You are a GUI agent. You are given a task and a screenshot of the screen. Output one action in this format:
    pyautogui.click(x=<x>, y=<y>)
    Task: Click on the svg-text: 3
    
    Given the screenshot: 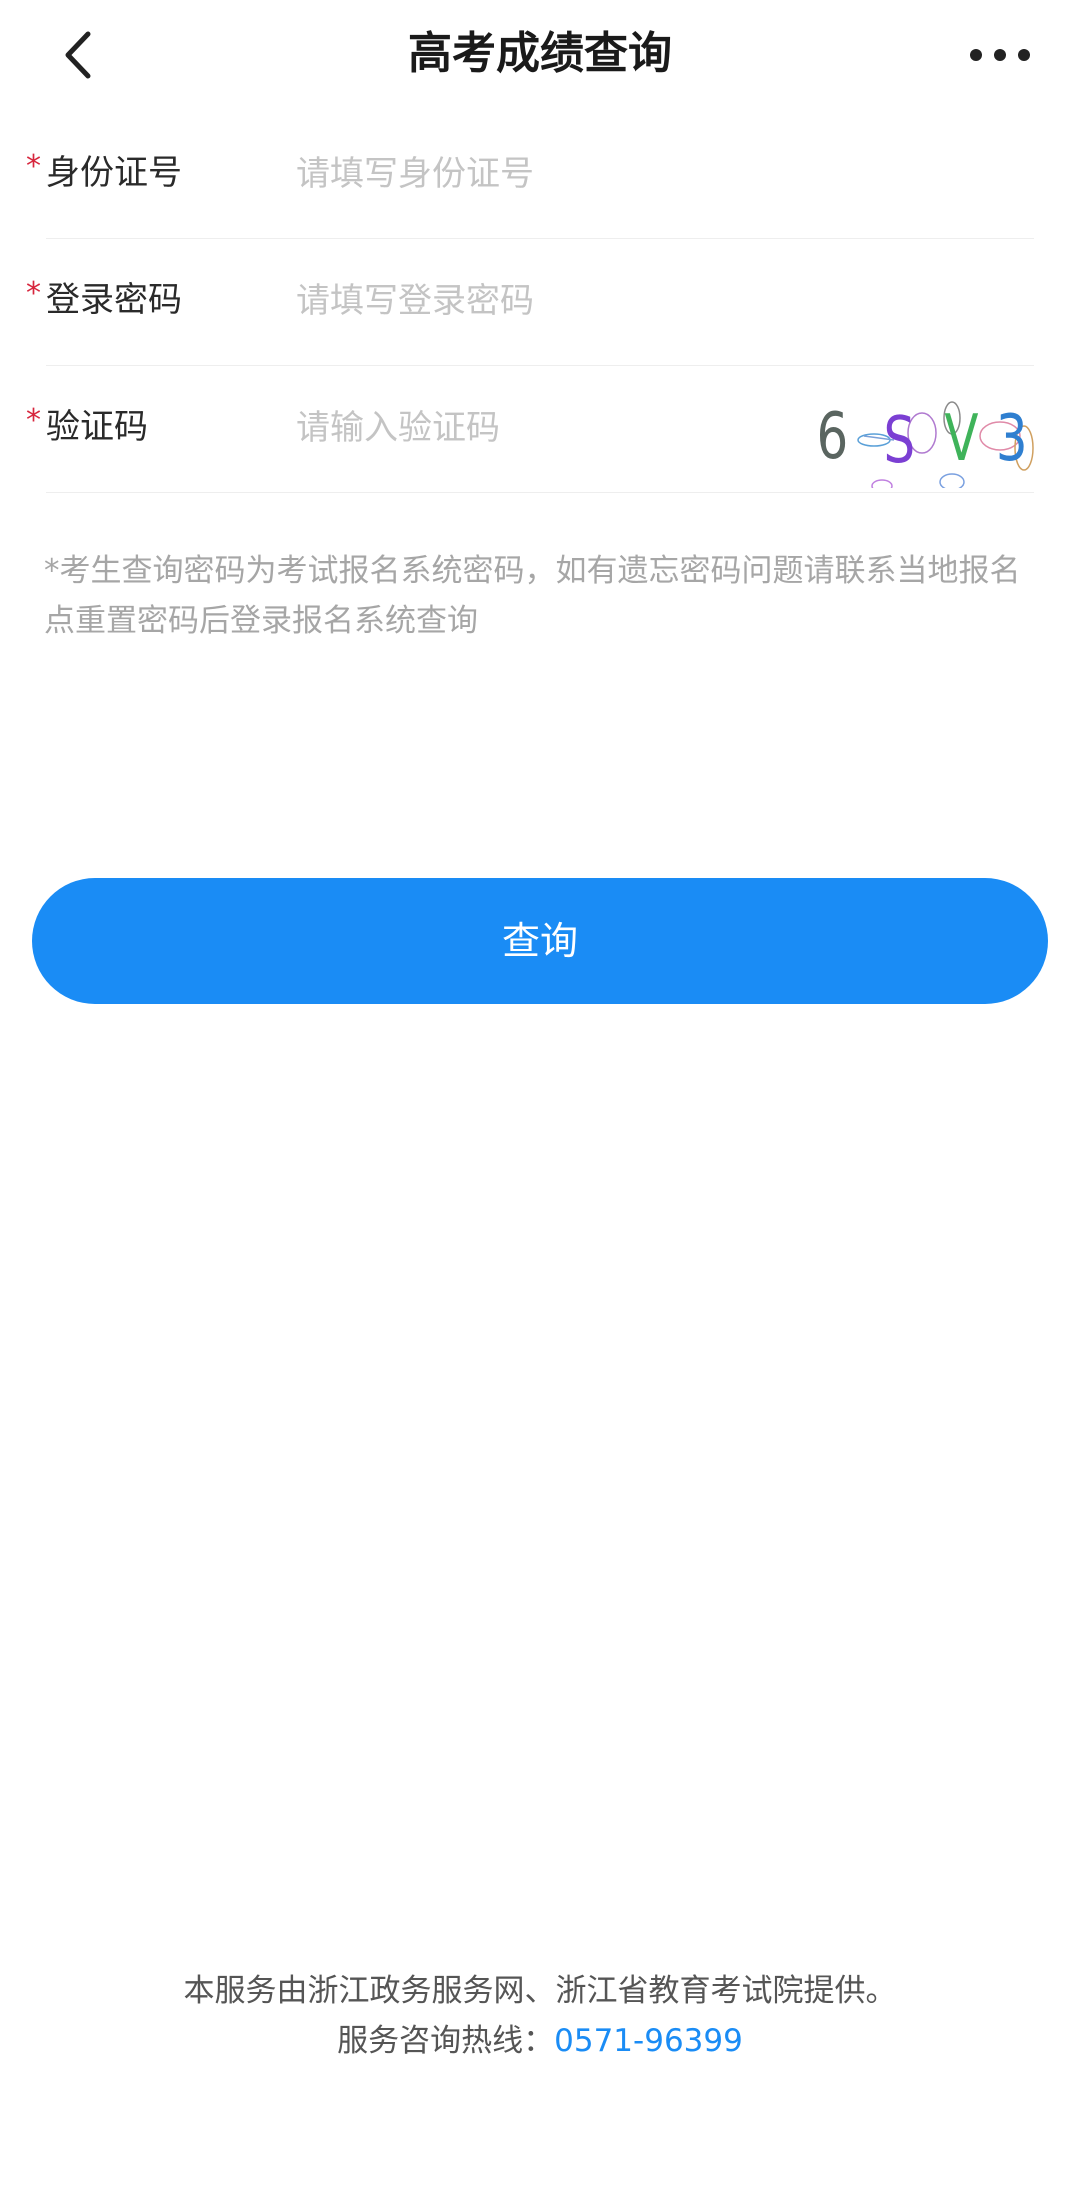 What is the action you would take?
    pyautogui.click(x=1012, y=438)
    